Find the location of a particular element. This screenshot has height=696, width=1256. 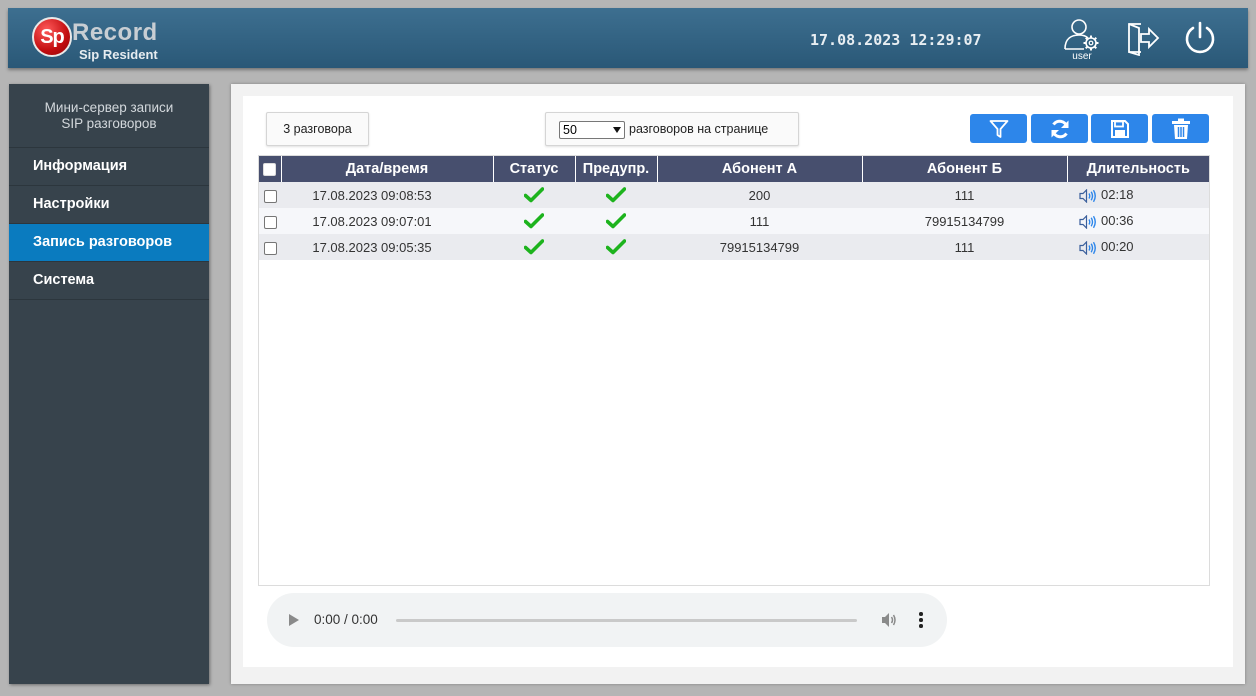

row-subscriber-a: 111 is located at coordinates (759, 221).